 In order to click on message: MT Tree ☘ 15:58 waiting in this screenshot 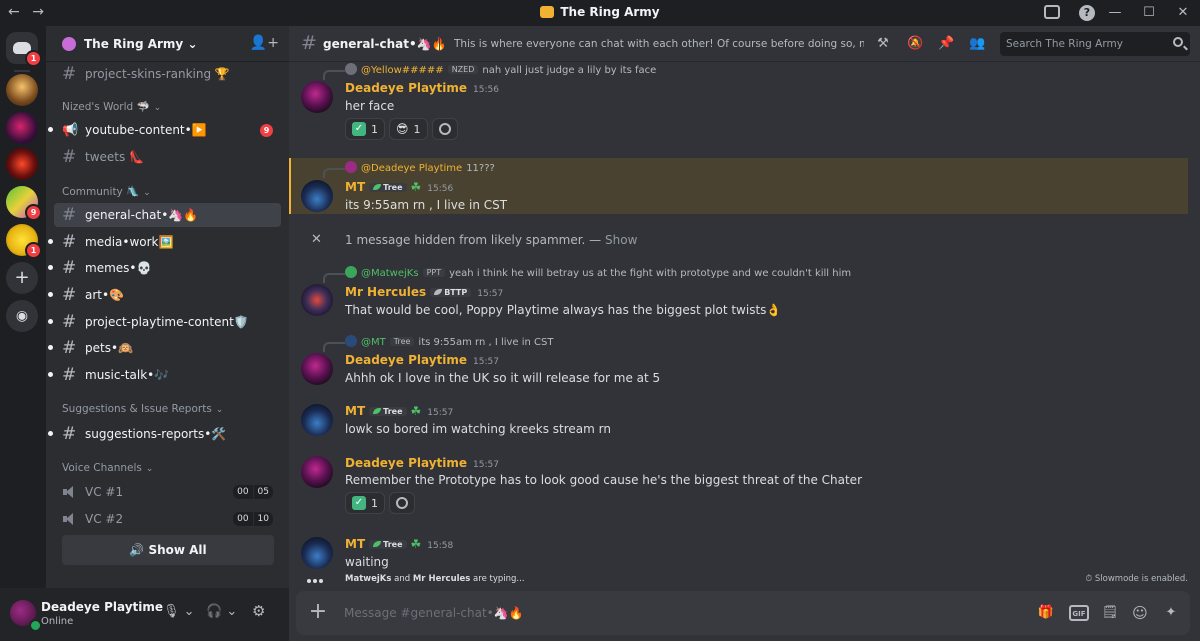, I will do `click(738, 555)`.